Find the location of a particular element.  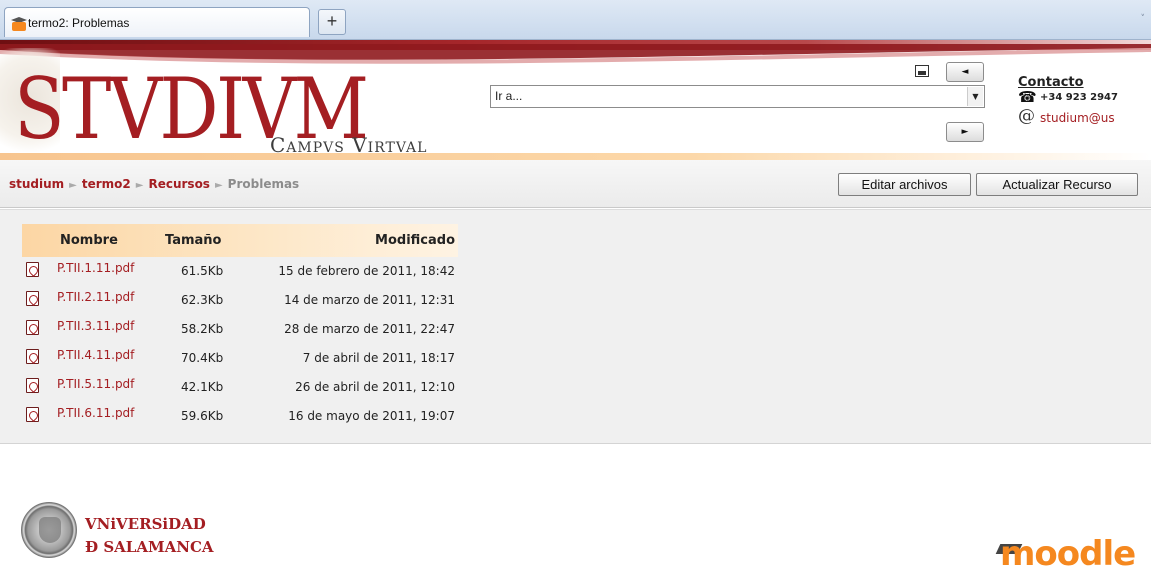

breadcrumb: studium ► termo2 ► Recursos ► Problemas is located at coordinates (154, 184).